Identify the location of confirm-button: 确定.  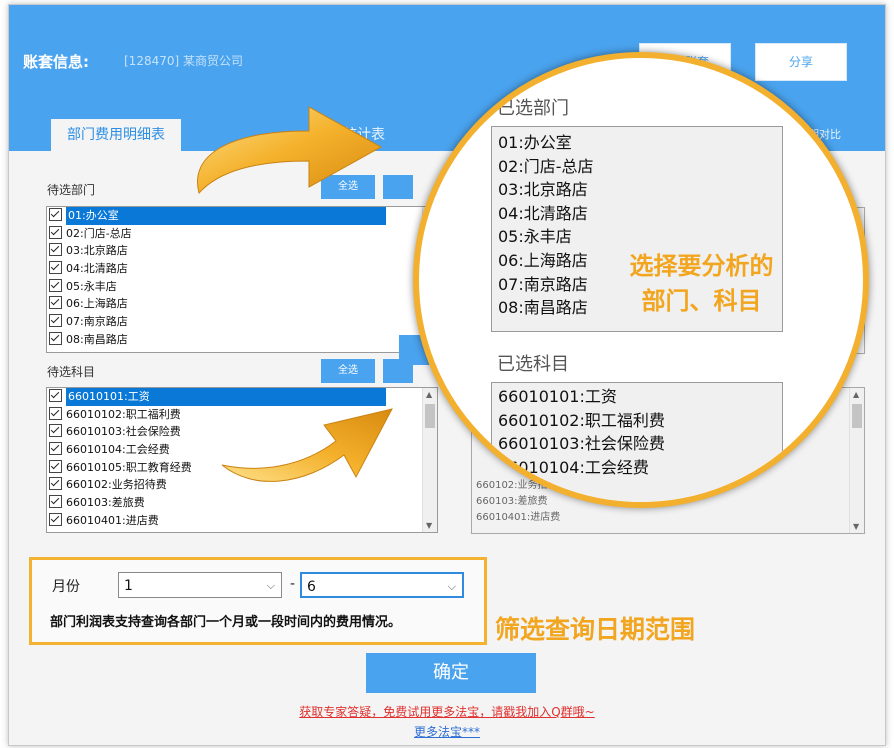
(451, 673).